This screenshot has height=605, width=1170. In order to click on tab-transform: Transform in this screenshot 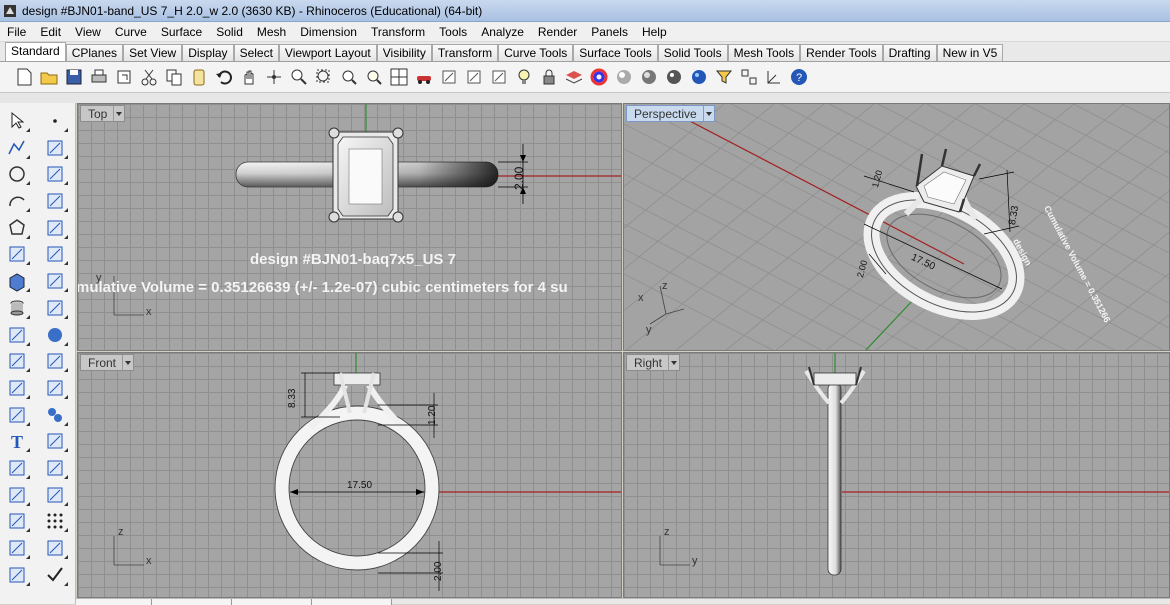, I will do `click(465, 52)`.